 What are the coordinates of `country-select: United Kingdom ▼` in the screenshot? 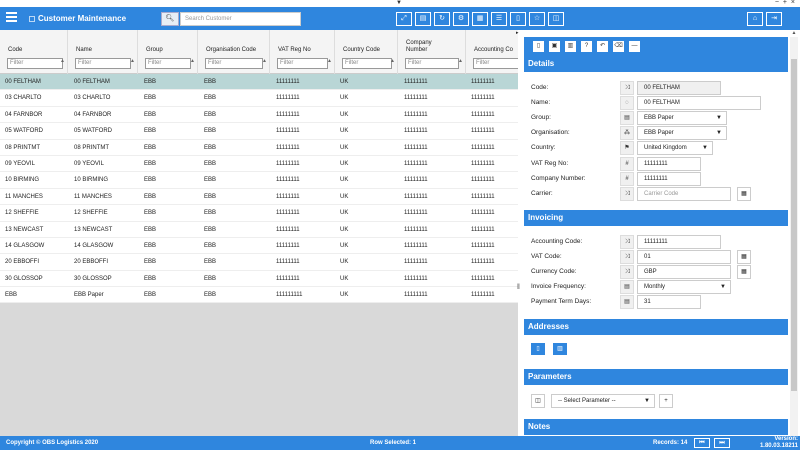 It's located at (675, 148).